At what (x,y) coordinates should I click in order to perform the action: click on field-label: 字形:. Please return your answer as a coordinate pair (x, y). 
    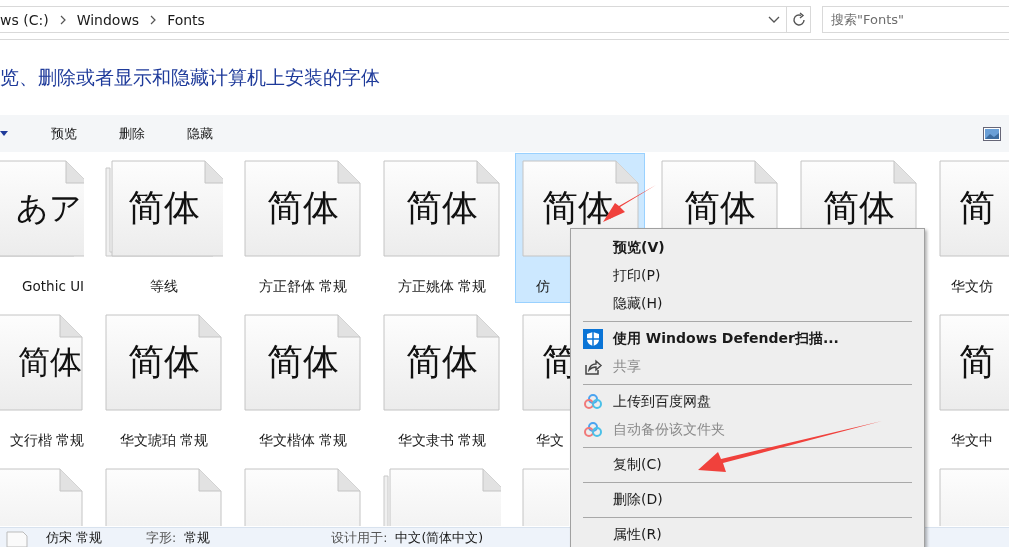
    Looking at the image, I should click on (161, 538).